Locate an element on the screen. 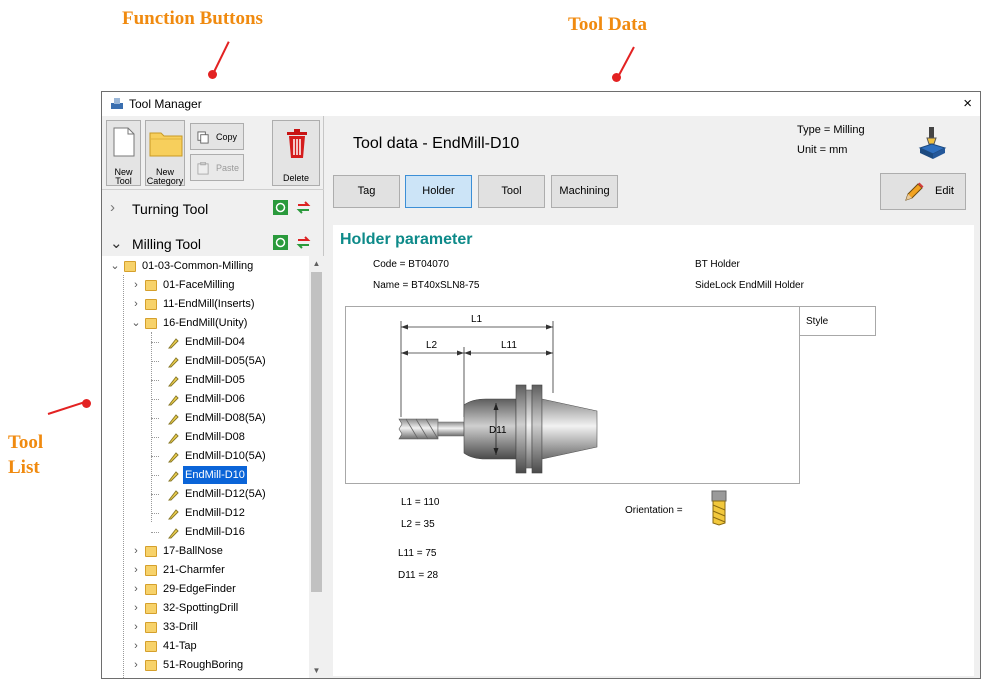 The height and width of the screenshot is (689, 994). pencil-icon is located at coordinates (914, 191).